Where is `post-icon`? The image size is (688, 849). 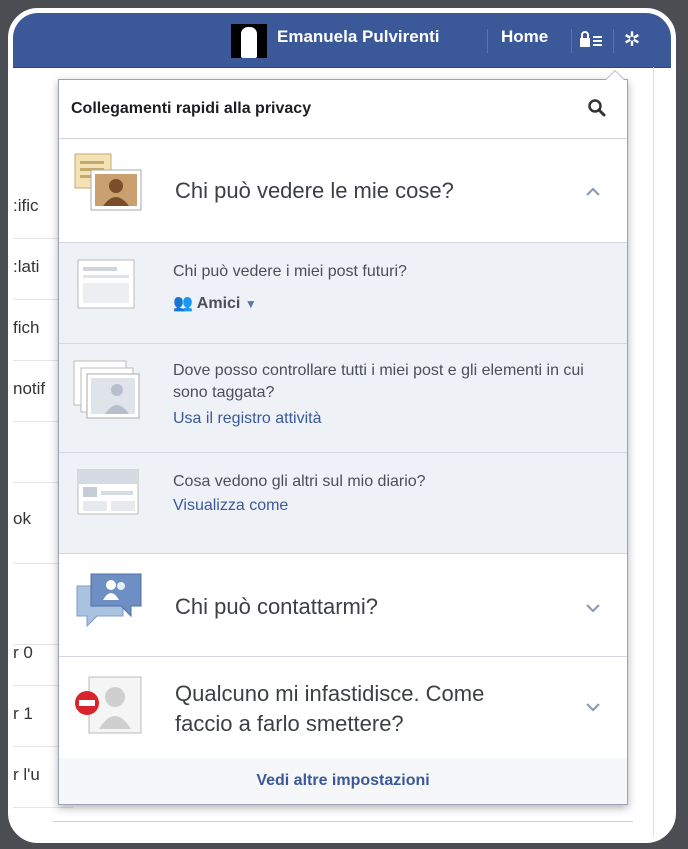 post-icon is located at coordinates (106, 284).